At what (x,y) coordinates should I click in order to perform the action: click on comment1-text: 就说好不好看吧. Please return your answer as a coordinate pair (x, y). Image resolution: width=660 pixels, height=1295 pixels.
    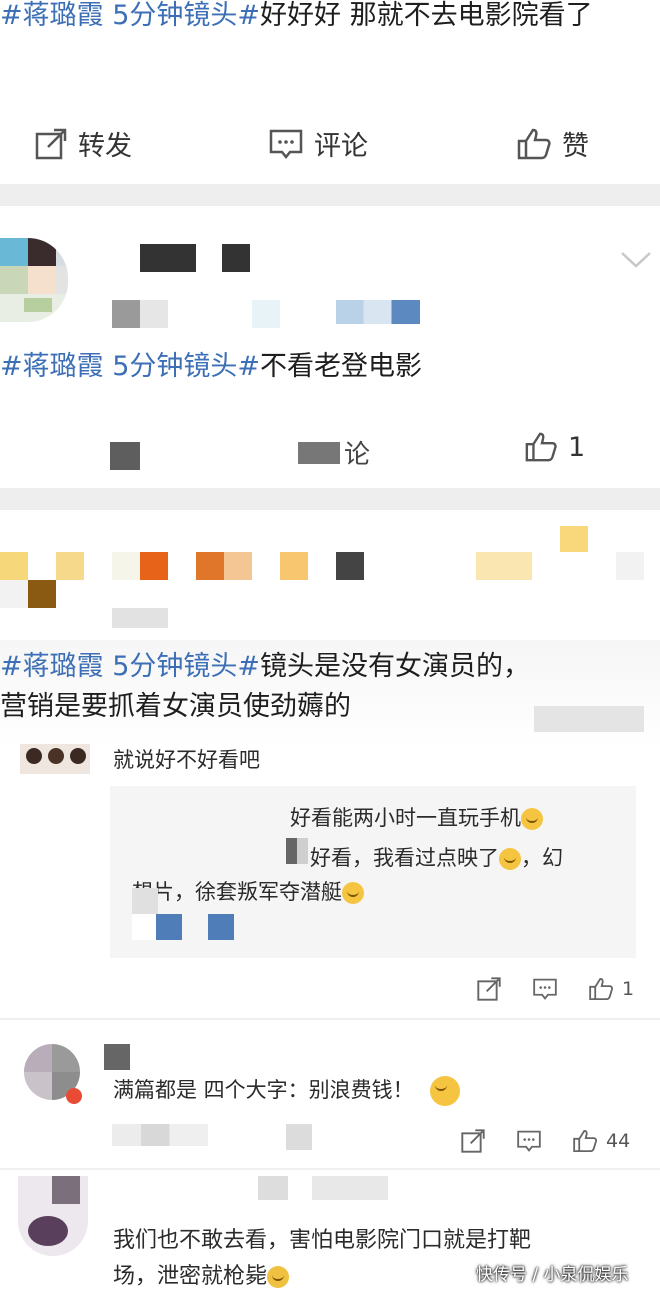
    Looking at the image, I should click on (186, 760).